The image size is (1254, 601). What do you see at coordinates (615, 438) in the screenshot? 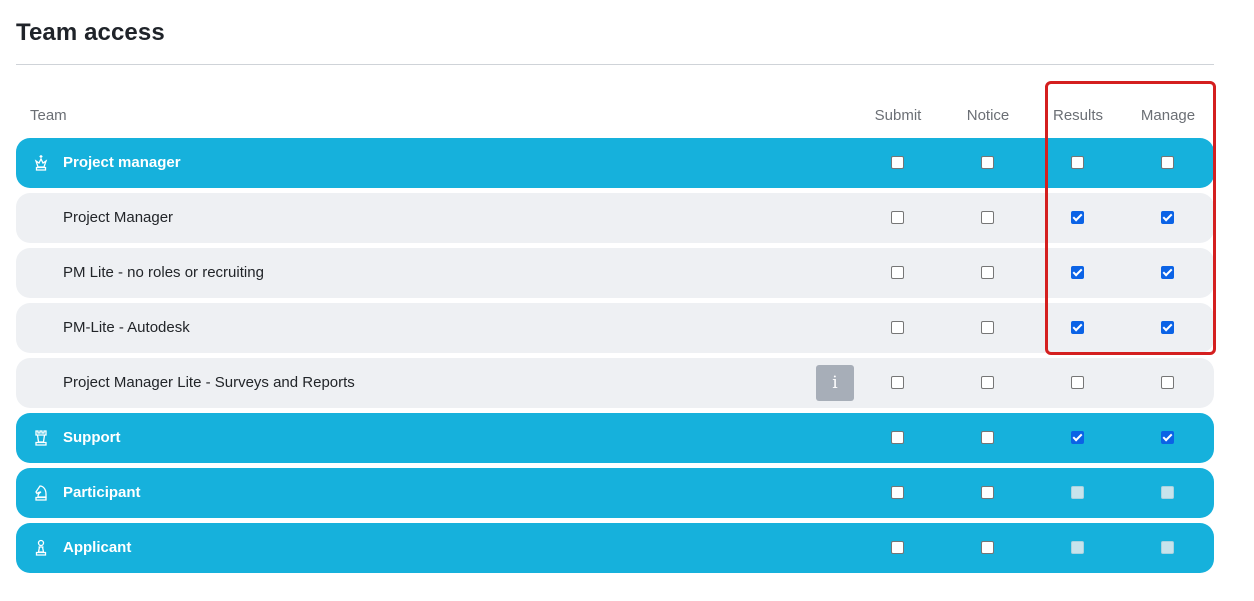
I see `team-group-row: Support` at bounding box center [615, 438].